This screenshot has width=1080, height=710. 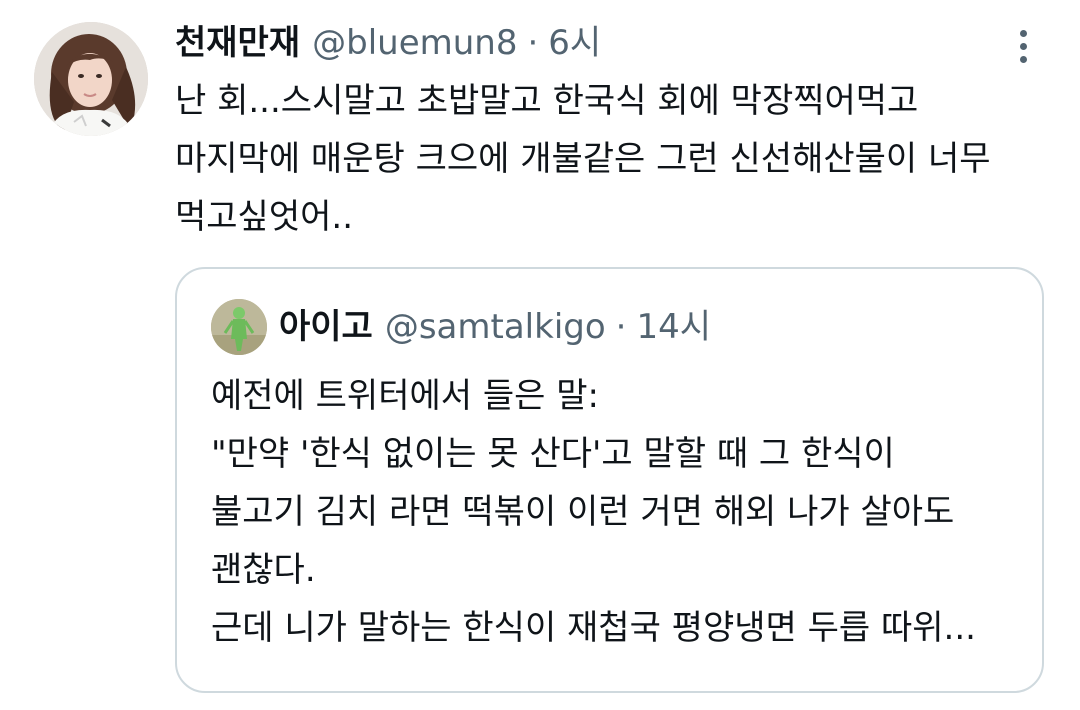 I want to click on tweet-text-line: 난 회...스시말고 초밥말고 한국식 회에 막장찍어먹고, so click(x=547, y=101).